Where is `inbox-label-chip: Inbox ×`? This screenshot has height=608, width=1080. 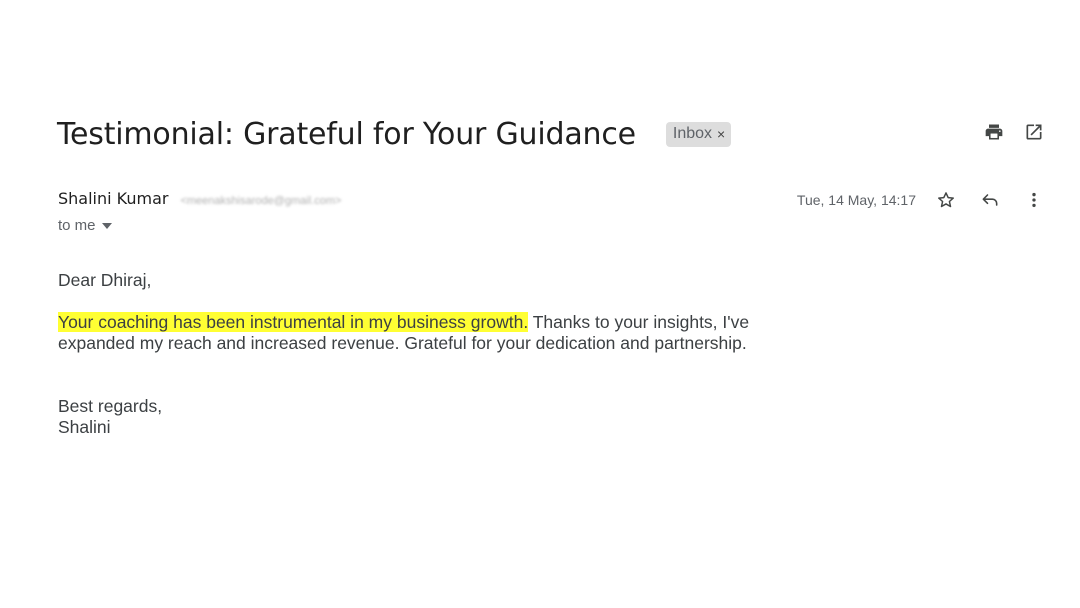
inbox-label-chip: Inbox × is located at coordinates (698, 134).